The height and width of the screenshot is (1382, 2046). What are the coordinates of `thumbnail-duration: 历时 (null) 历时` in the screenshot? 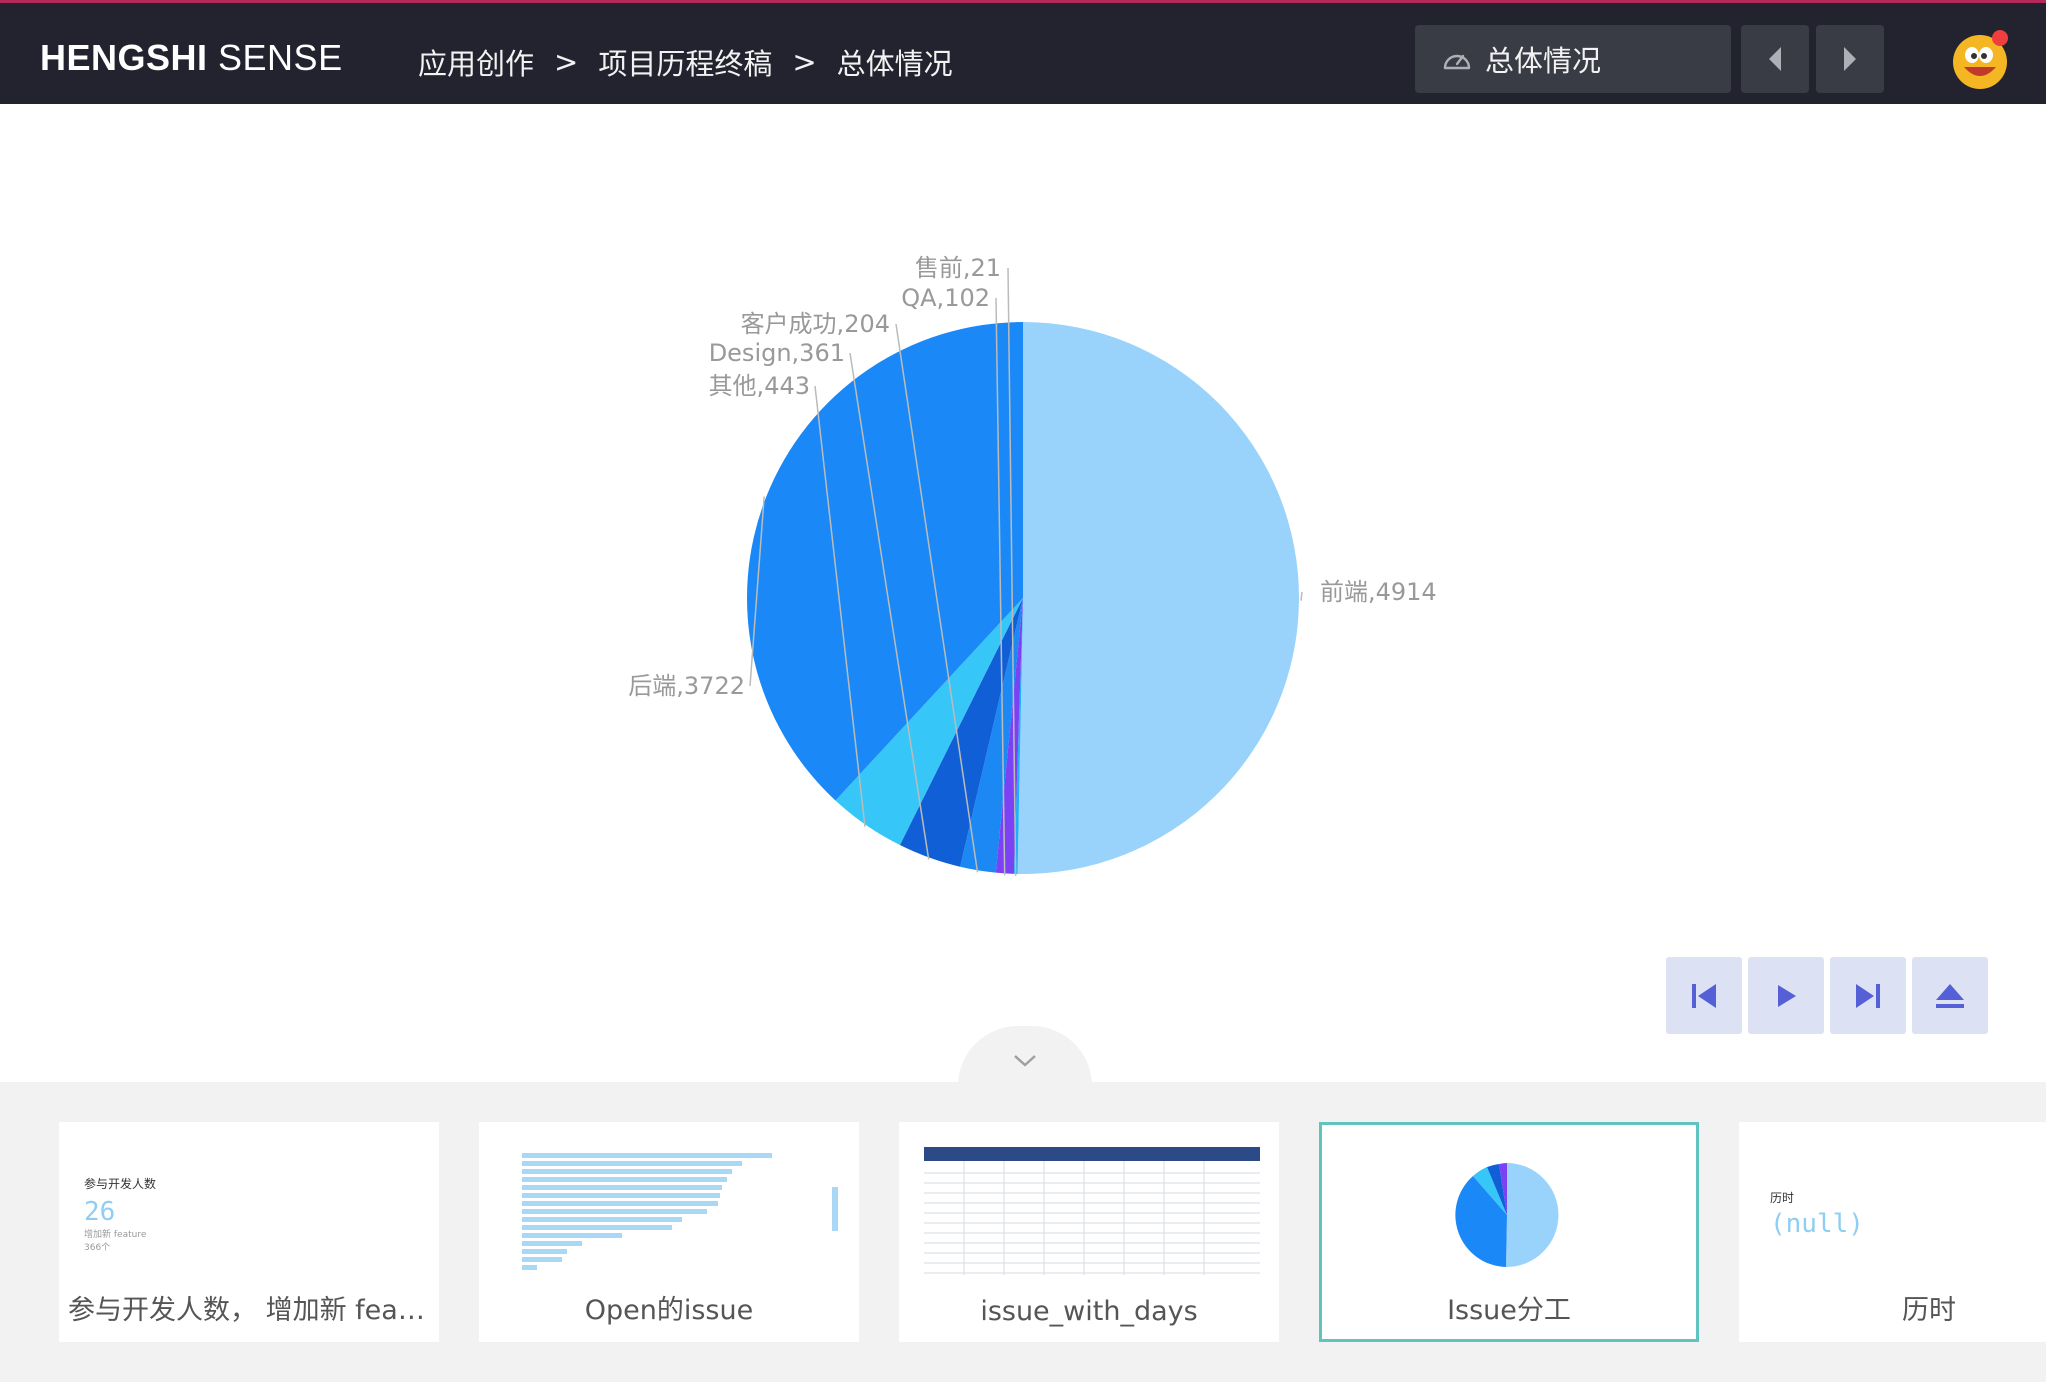 It's located at (1892, 1232).